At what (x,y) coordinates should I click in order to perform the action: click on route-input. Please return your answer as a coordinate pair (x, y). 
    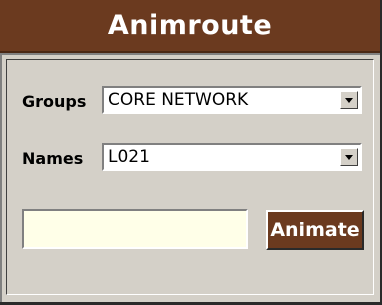
    Looking at the image, I should click on (135, 229).